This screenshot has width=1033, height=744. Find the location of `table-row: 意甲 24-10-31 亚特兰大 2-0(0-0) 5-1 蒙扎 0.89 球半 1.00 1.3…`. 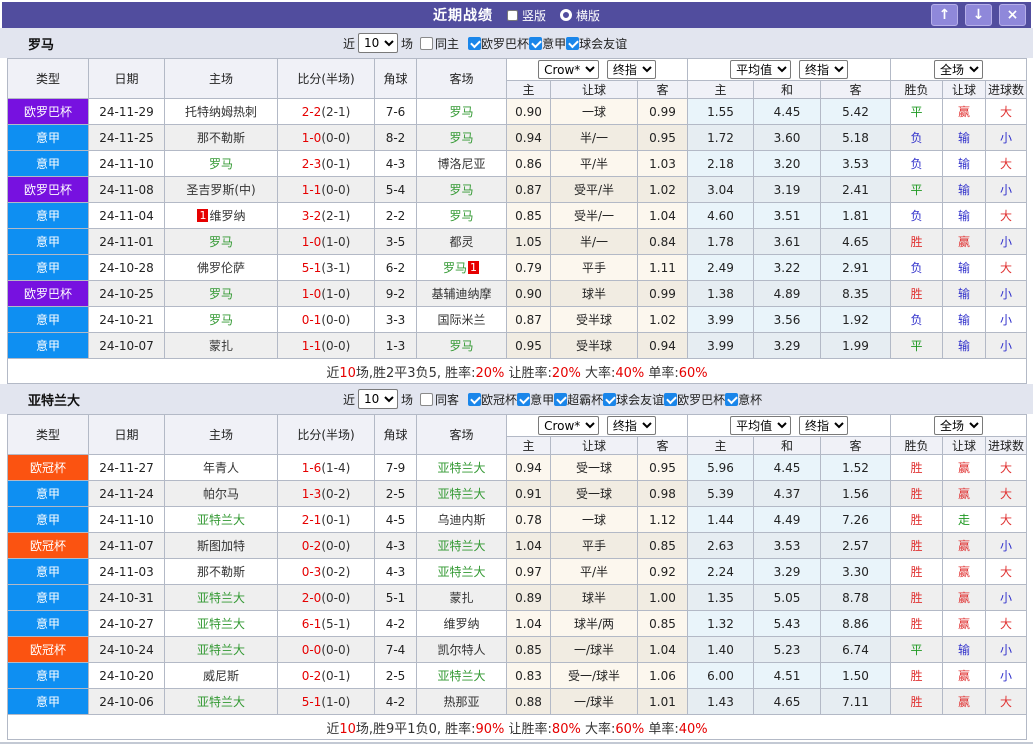

table-row: 意甲 24-10-31 亚特兰大 2-0(0-0) 5-1 蒙扎 0.89 球半 1.00 1.3… is located at coordinates (517, 597).